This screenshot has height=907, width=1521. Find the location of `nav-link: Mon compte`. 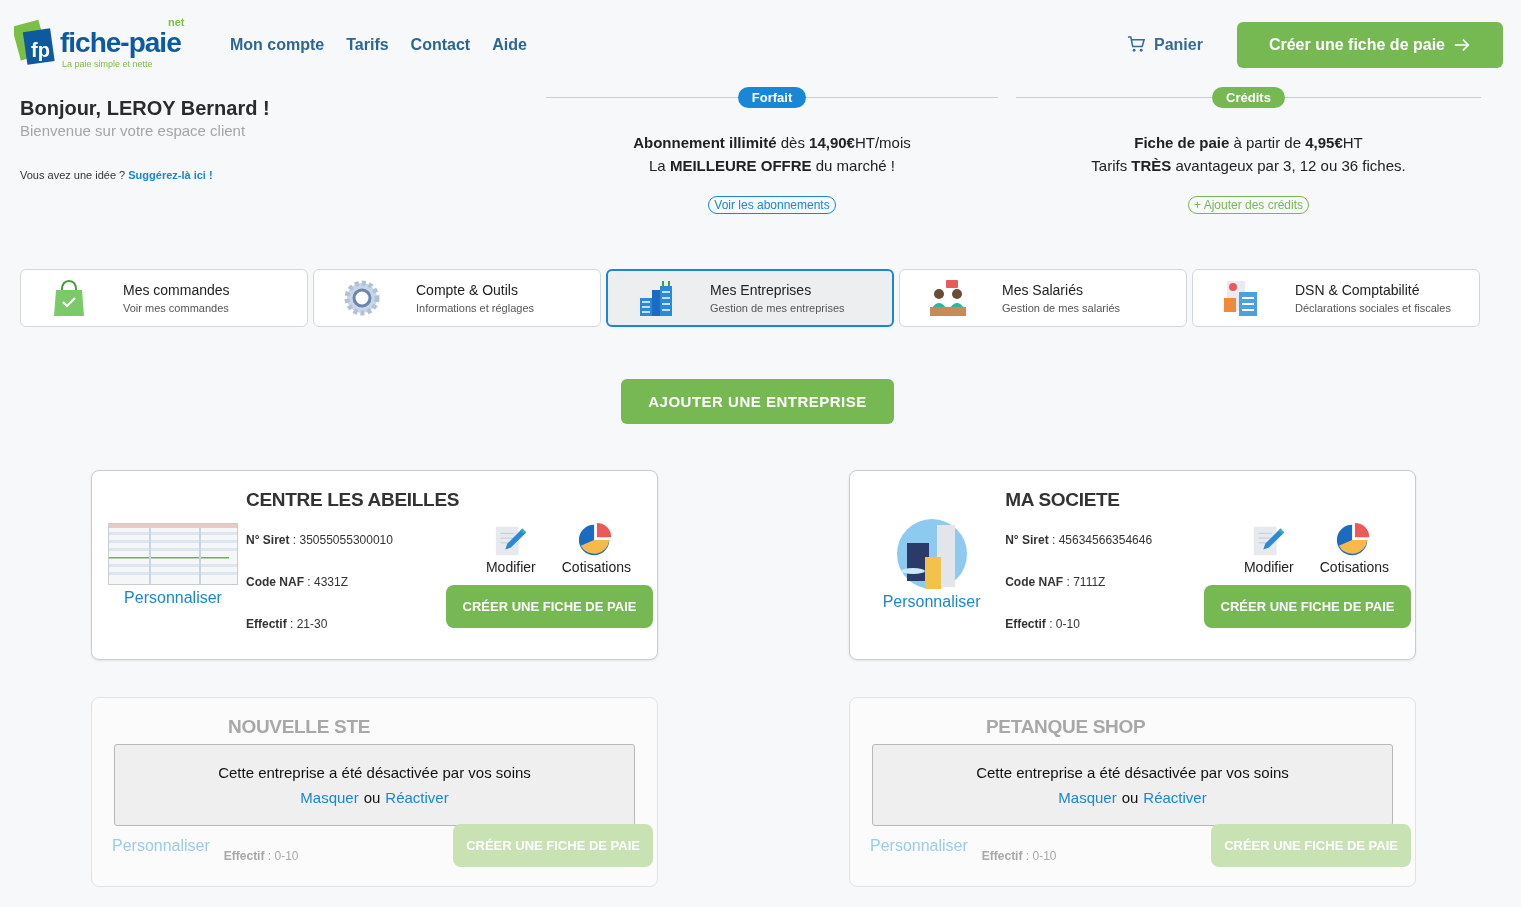

nav-link: Mon compte is located at coordinates (277, 44).